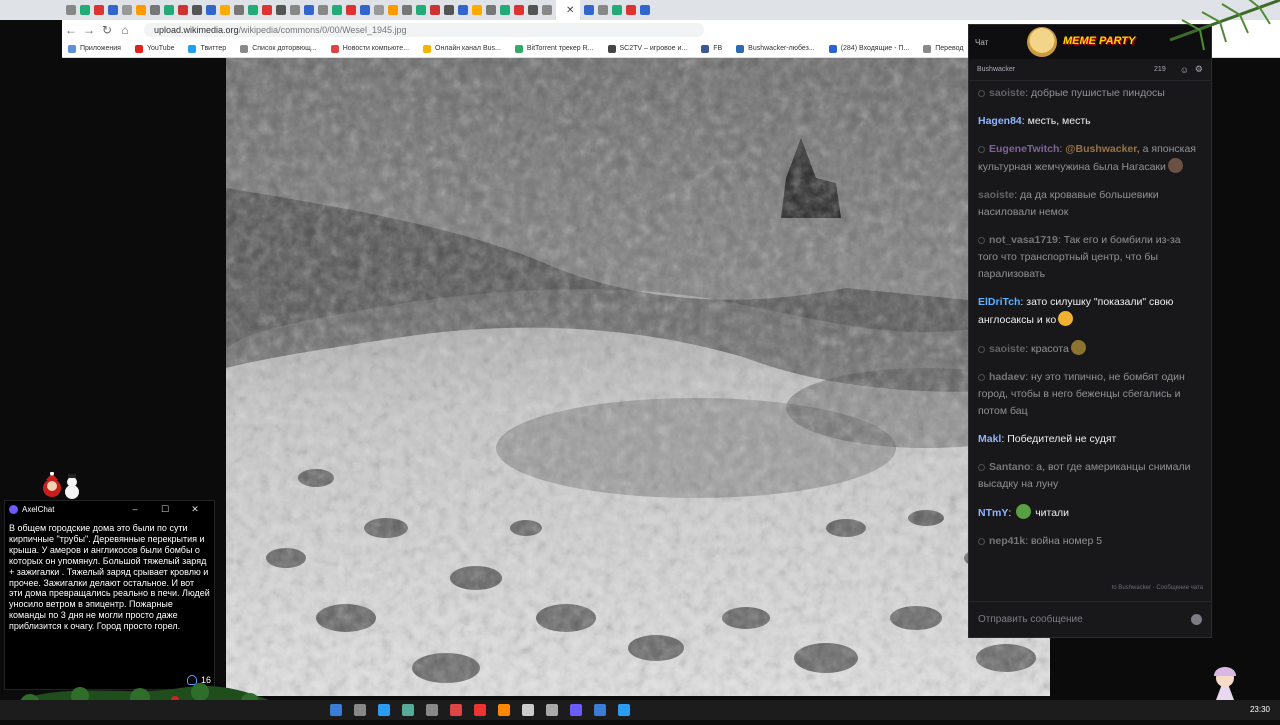  I want to click on bookmark-item: FB, so click(711, 48).